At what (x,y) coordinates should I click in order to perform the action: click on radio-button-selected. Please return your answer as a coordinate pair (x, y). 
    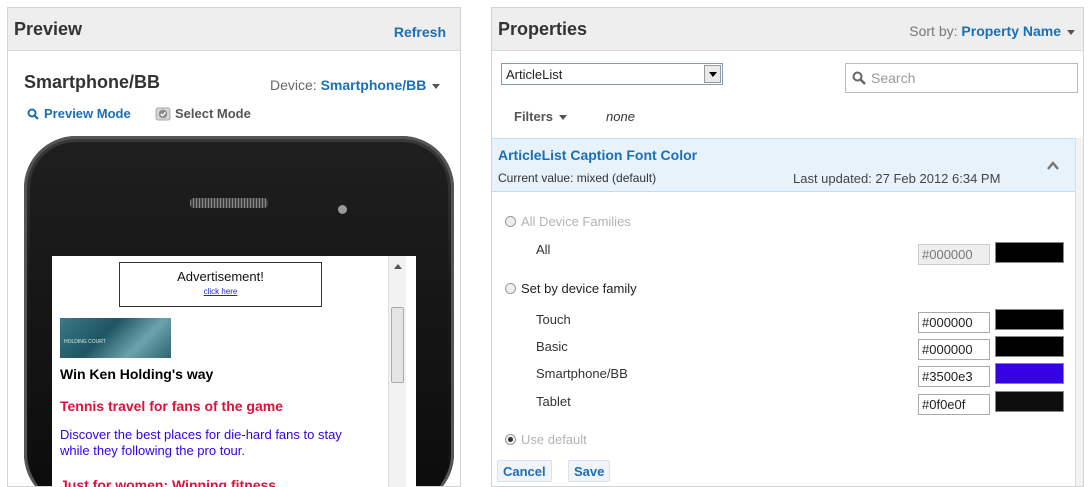
    Looking at the image, I should click on (510, 439).